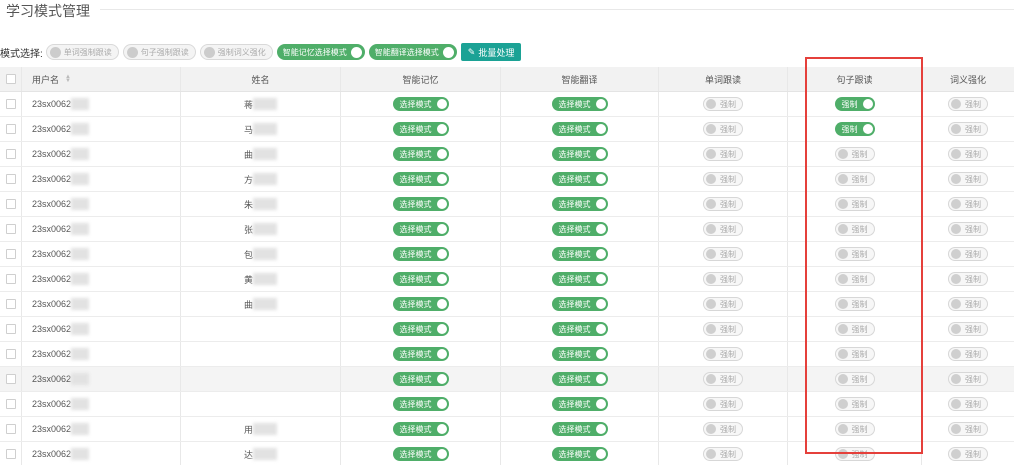  Describe the element at coordinates (507, 204) in the screenshot. I see `table-row: 23sx0062 朱 选择模式 选择模式 强制 强制 强制` at that location.